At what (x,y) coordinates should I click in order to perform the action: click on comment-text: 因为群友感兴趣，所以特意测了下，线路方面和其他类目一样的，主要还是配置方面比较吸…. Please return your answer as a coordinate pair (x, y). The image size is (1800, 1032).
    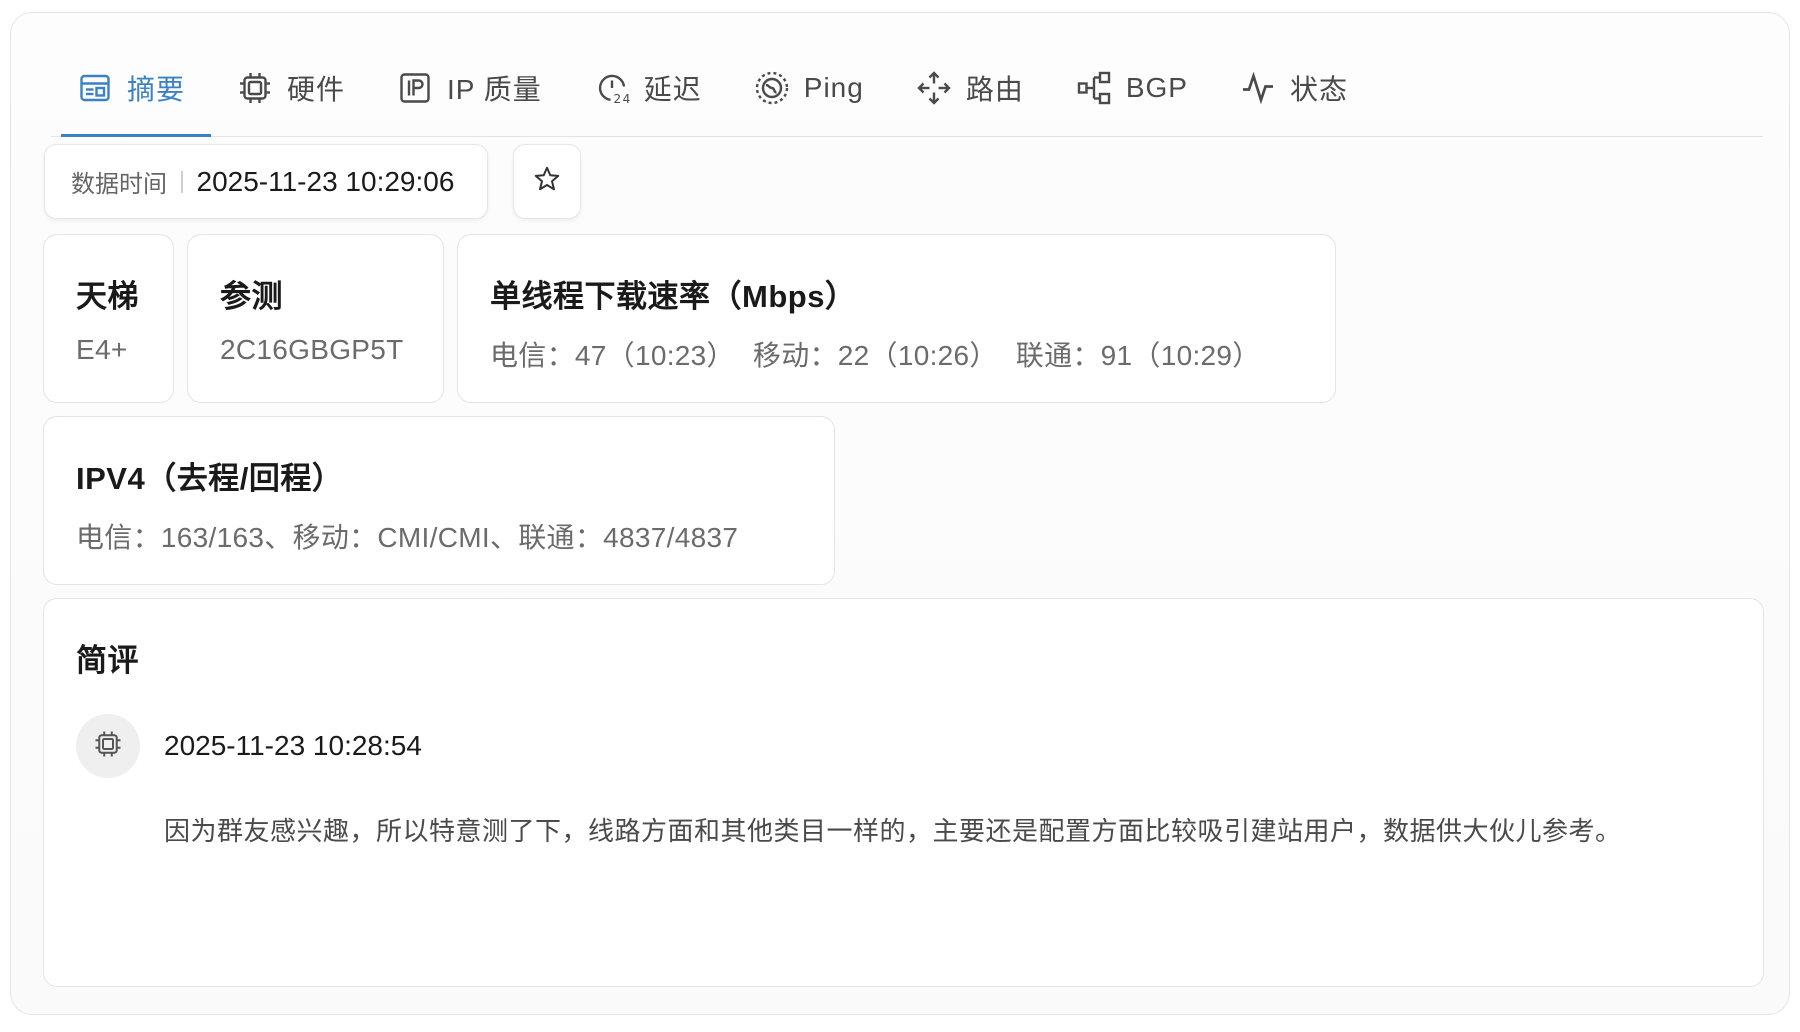
    Looking at the image, I should click on (893, 831).